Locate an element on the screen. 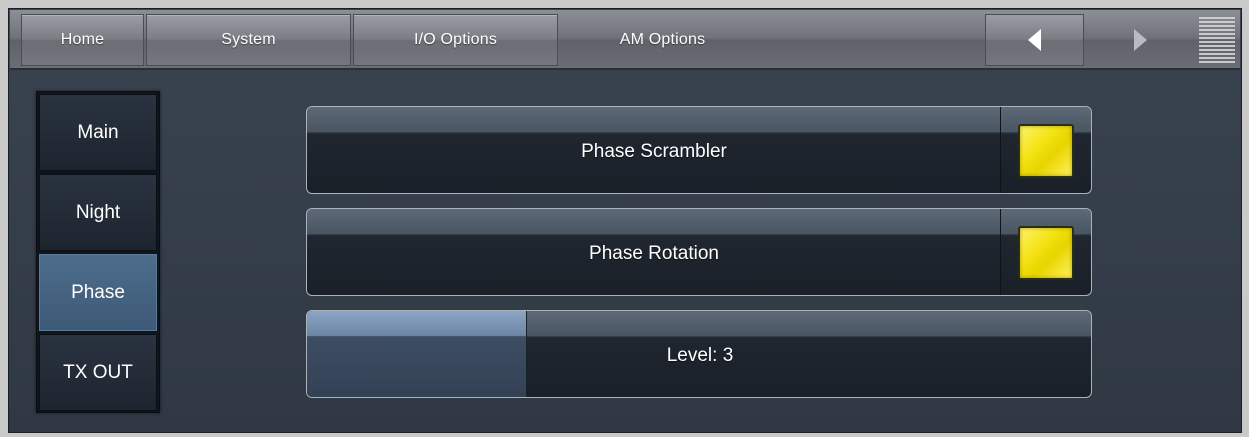 Image resolution: width=1249 pixels, height=437 pixels. phase-scrambler-label: Phase Scrambler is located at coordinates (654, 151).